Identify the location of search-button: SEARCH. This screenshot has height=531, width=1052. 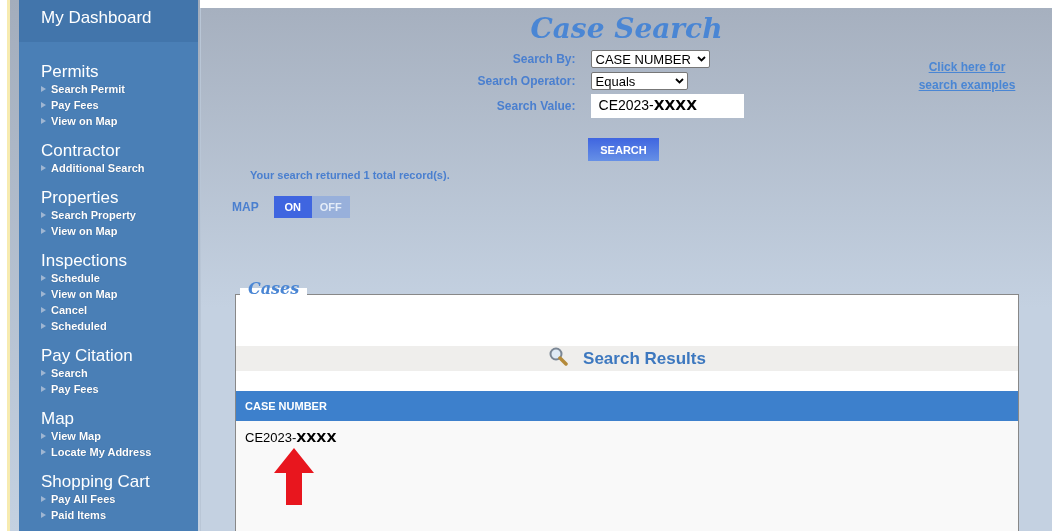
(623, 149).